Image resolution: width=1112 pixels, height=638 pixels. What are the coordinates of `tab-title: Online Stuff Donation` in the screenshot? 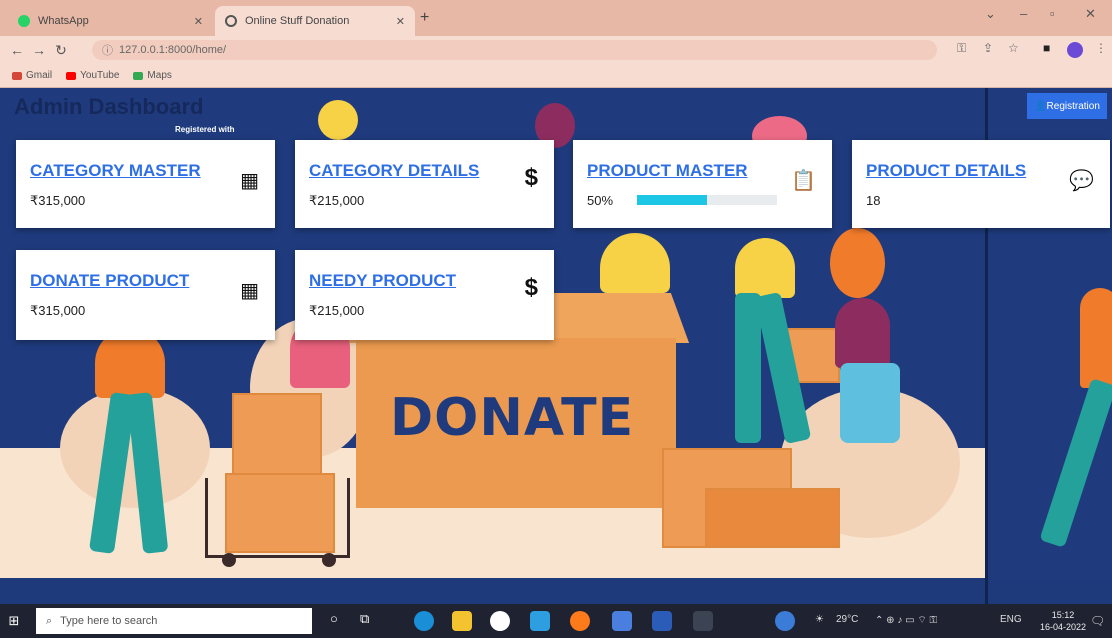 It's located at (297, 21).